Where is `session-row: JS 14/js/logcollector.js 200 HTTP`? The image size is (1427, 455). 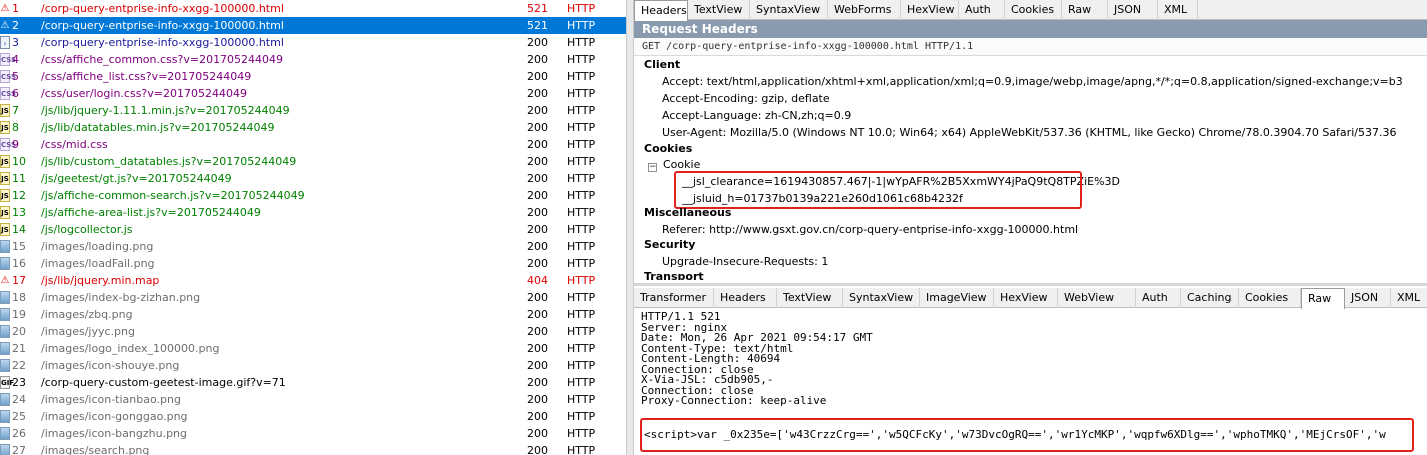 session-row: JS 14/js/logcollector.js 200 HTTP is located at coordinates (313, 229).